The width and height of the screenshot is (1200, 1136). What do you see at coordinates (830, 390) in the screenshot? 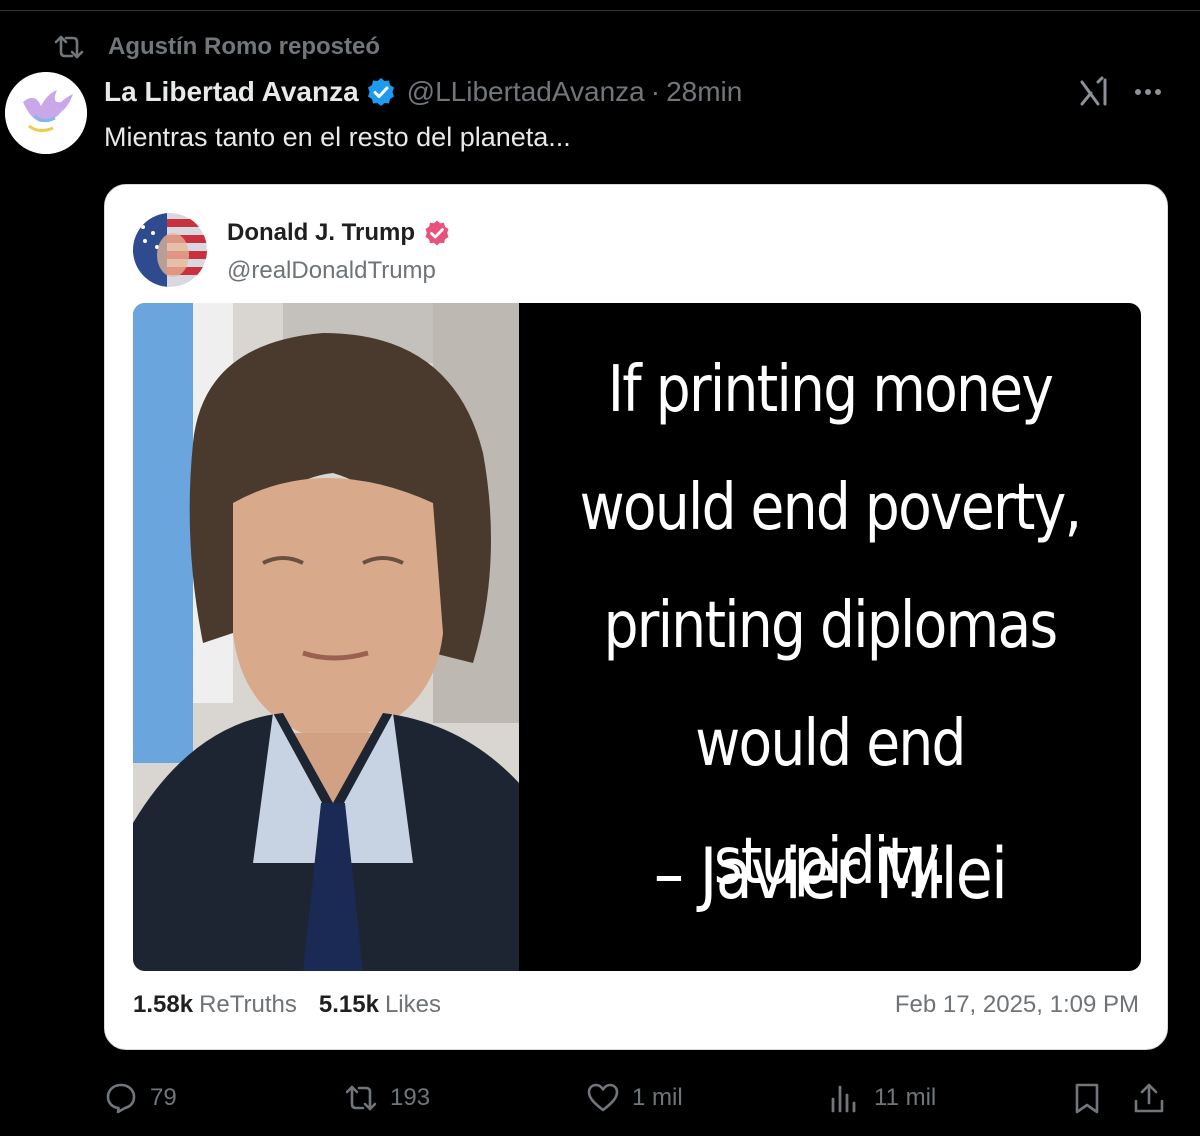
I see `quote-line: If printing money` at bounding box center [830, 390].